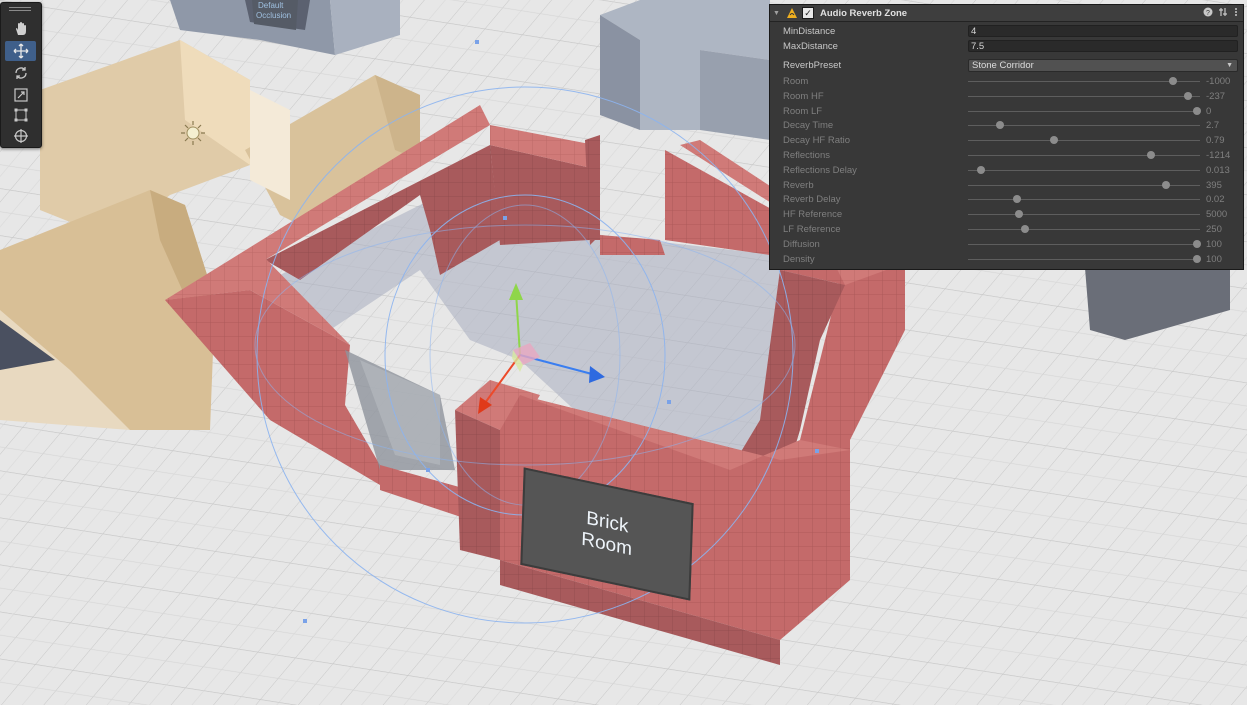 The height and width of the screenshot is (705, 1247). I want to click on reverb-preset-dropdown: Stone Corridor ▼, so click(1103, 65).